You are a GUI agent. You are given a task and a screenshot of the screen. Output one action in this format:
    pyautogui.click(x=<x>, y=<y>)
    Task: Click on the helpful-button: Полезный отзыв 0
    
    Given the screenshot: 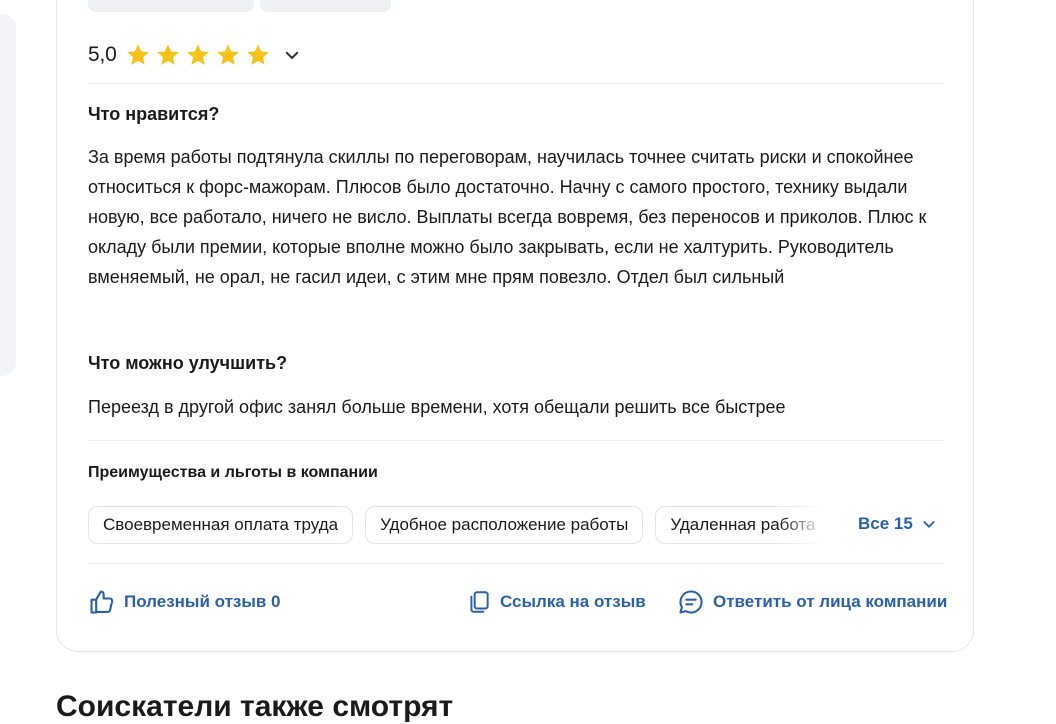 What is the action you would take?
    pyautogui.click(x=184, y=602)
    